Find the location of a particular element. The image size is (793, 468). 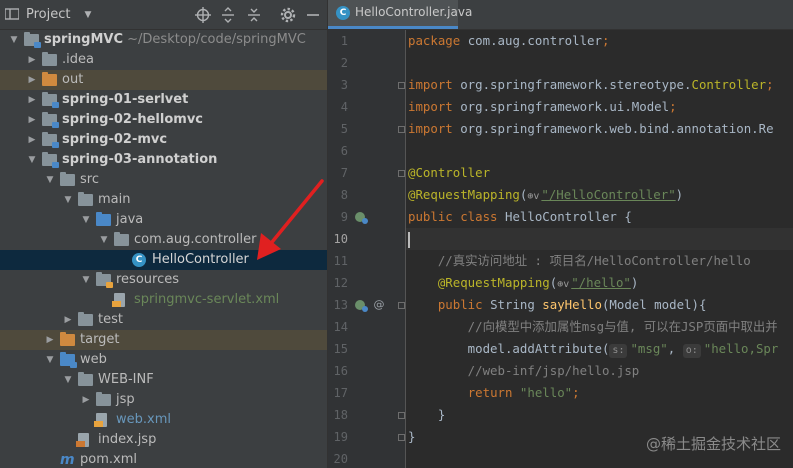

tree-item: ▶ test is located at coordinates (163, 320).